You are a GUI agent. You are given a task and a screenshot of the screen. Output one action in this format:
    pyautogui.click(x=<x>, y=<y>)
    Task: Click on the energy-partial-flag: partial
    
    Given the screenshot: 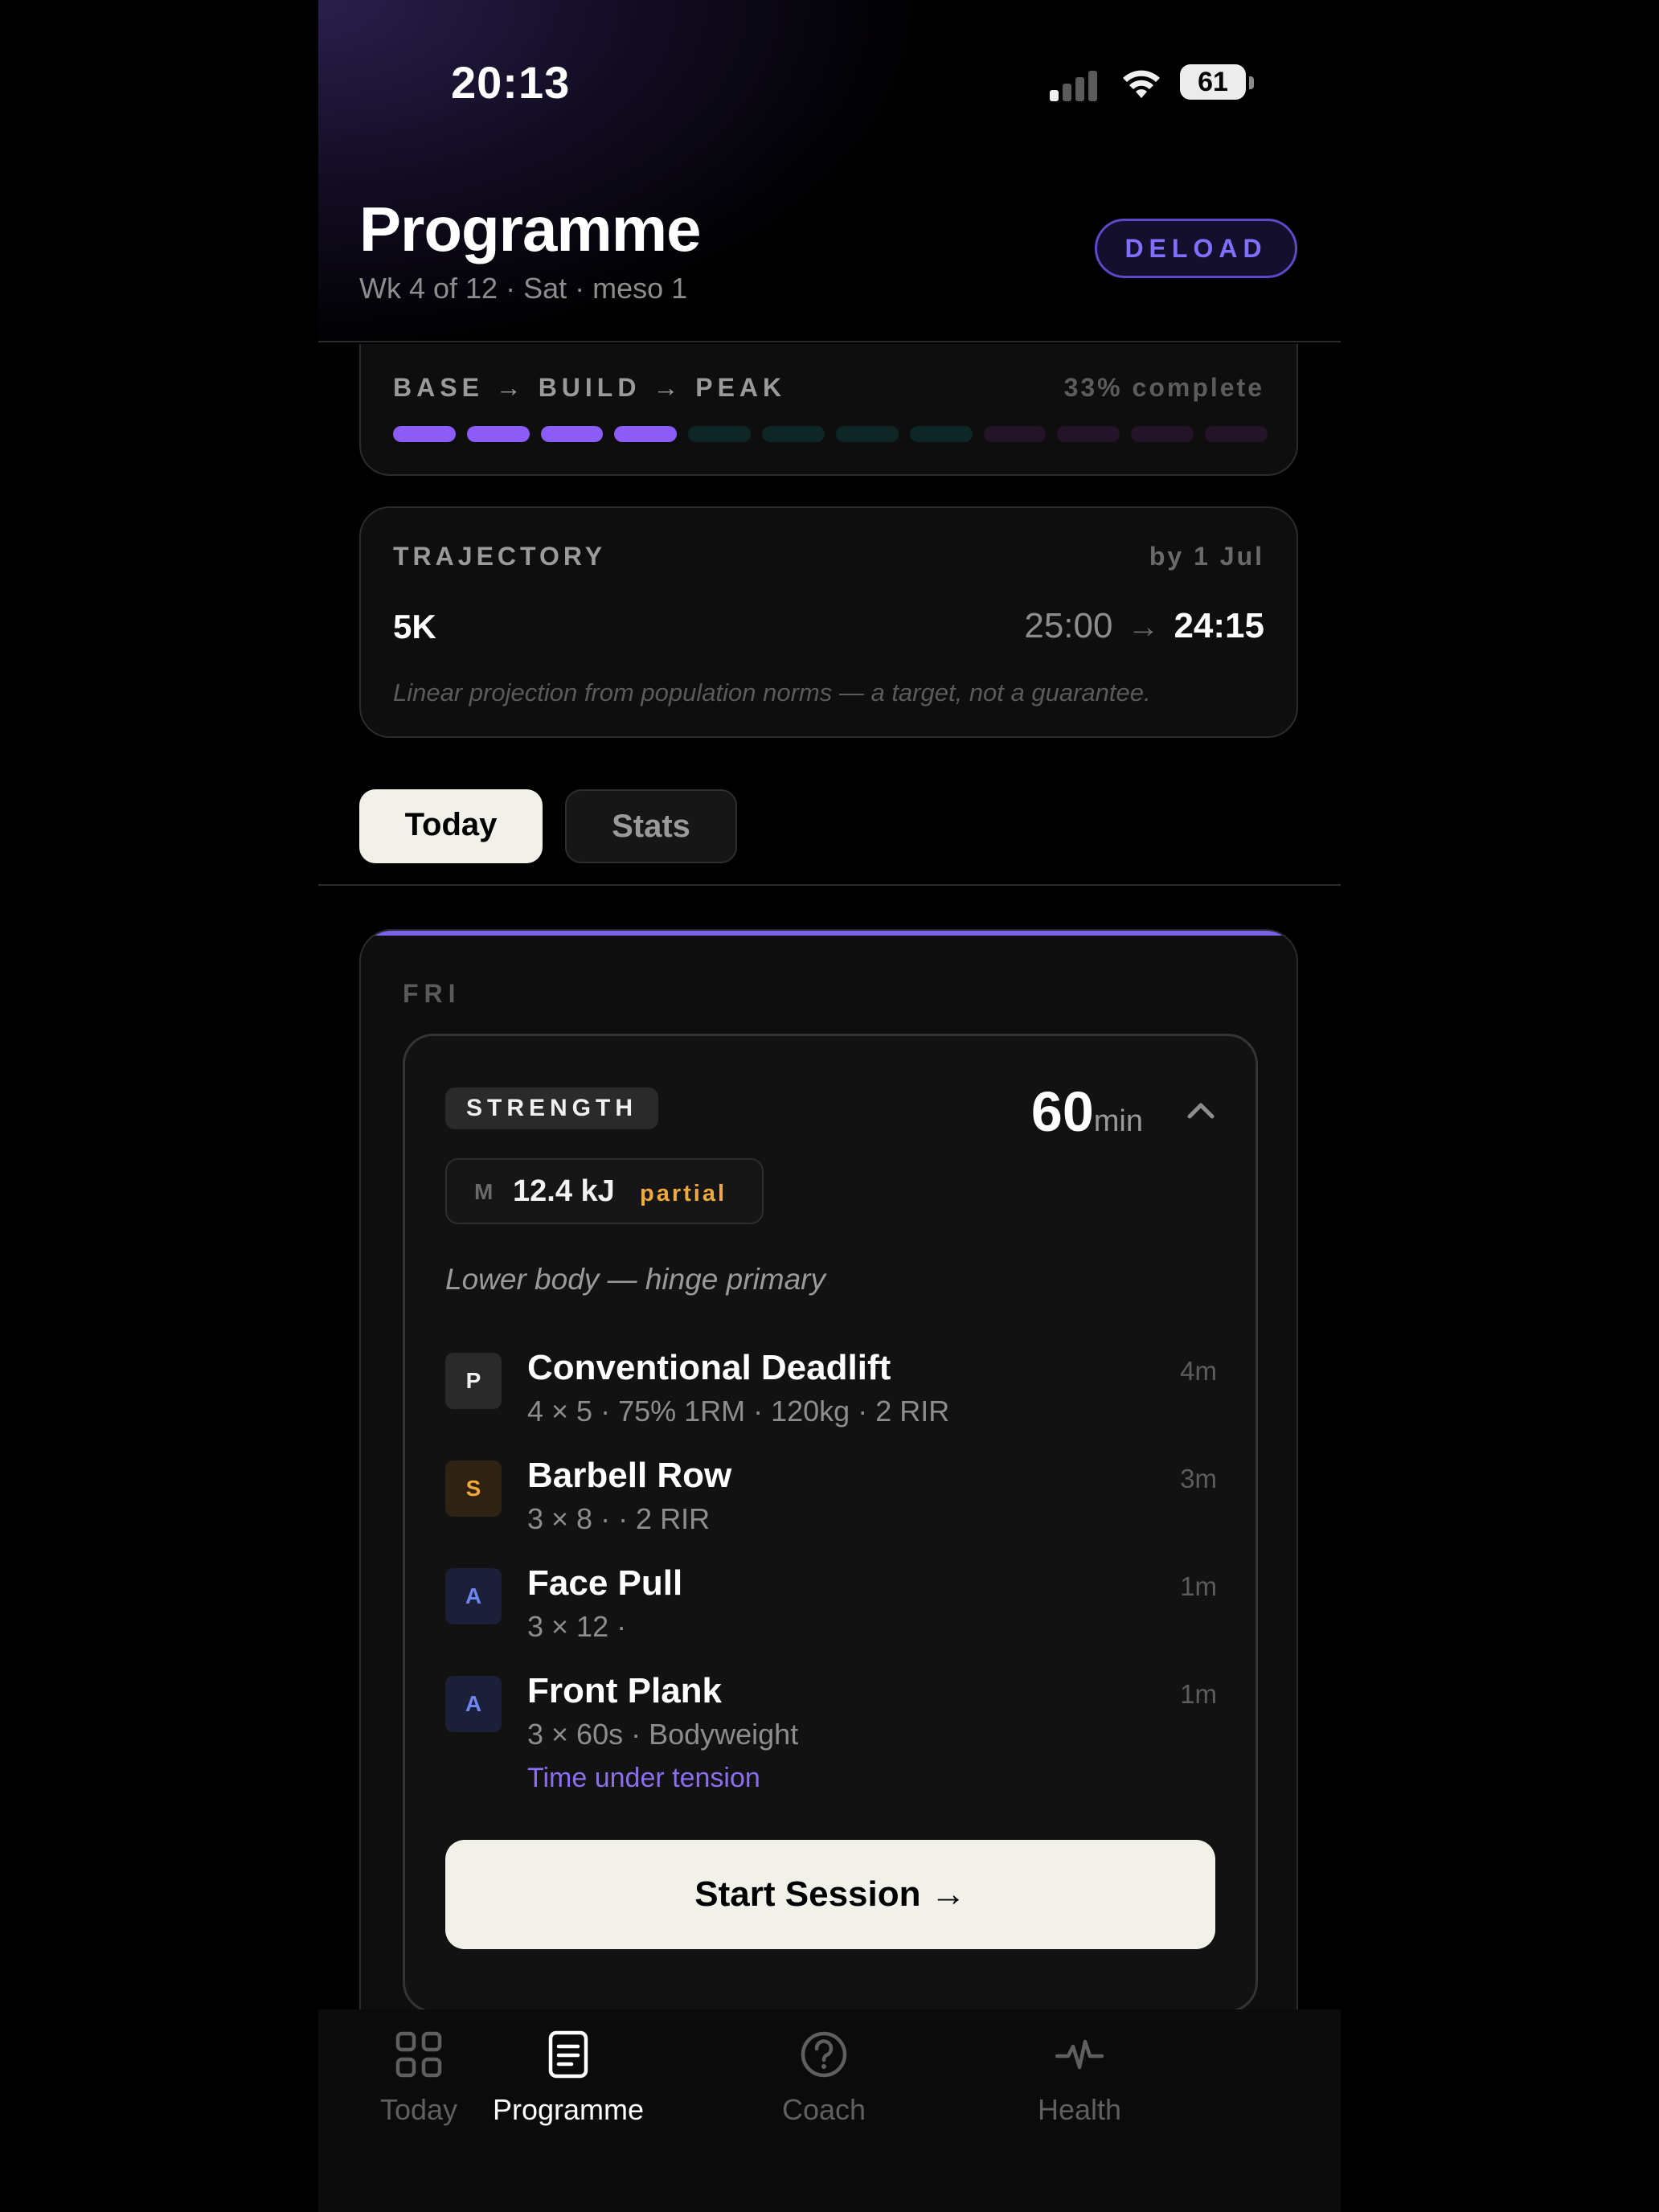 What is the action you would take?
    pyautogui.click(x=683, y=1193)
    